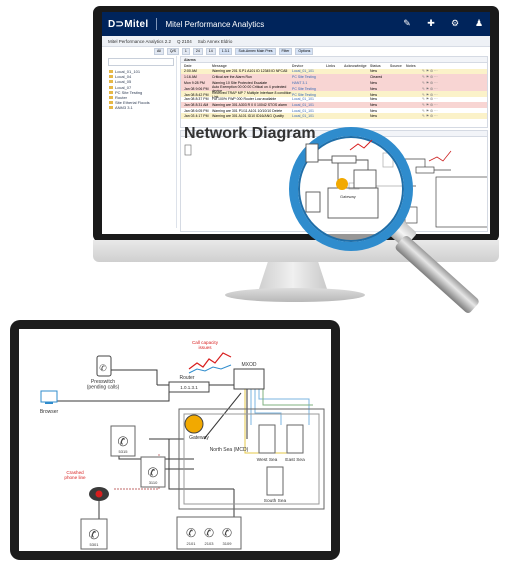 This screenshot has height=561, width=510. What do you see at coordinates (232, 76) in the screenshot?
I see `alarm-message: Critical are the Alarm Run` at bounding box center [232, 76].